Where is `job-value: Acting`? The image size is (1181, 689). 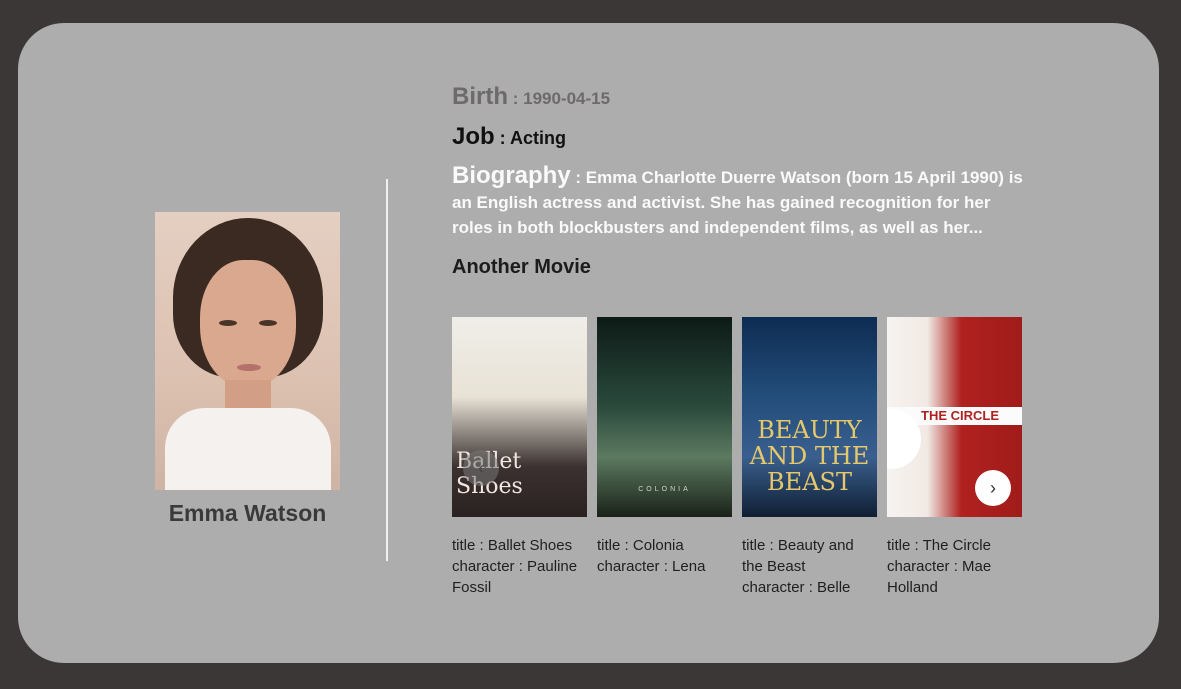 job-value: Acting is located at coordinates (538, 138).